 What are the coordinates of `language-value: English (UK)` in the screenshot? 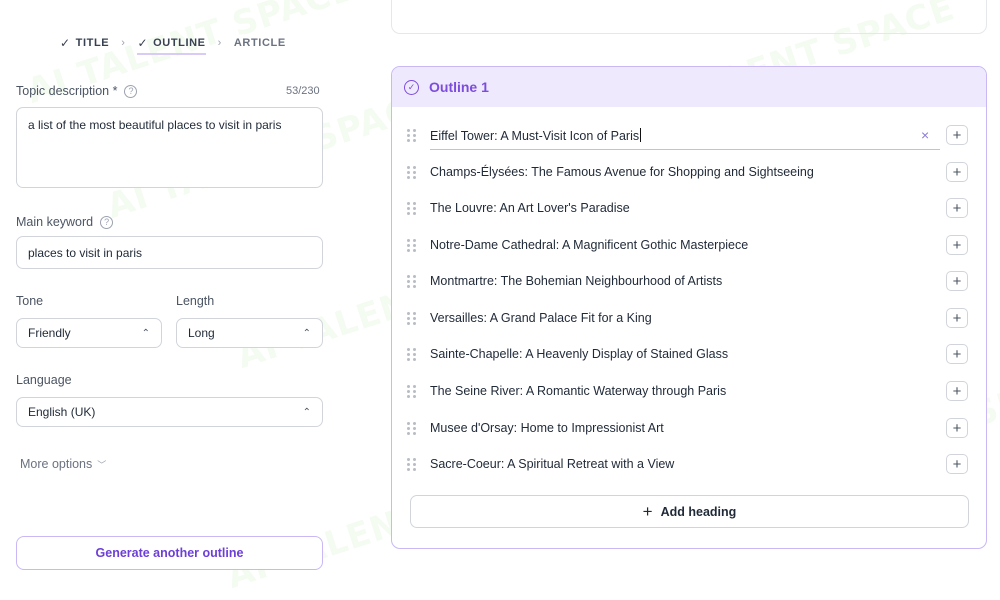 It's located at (62, 412).